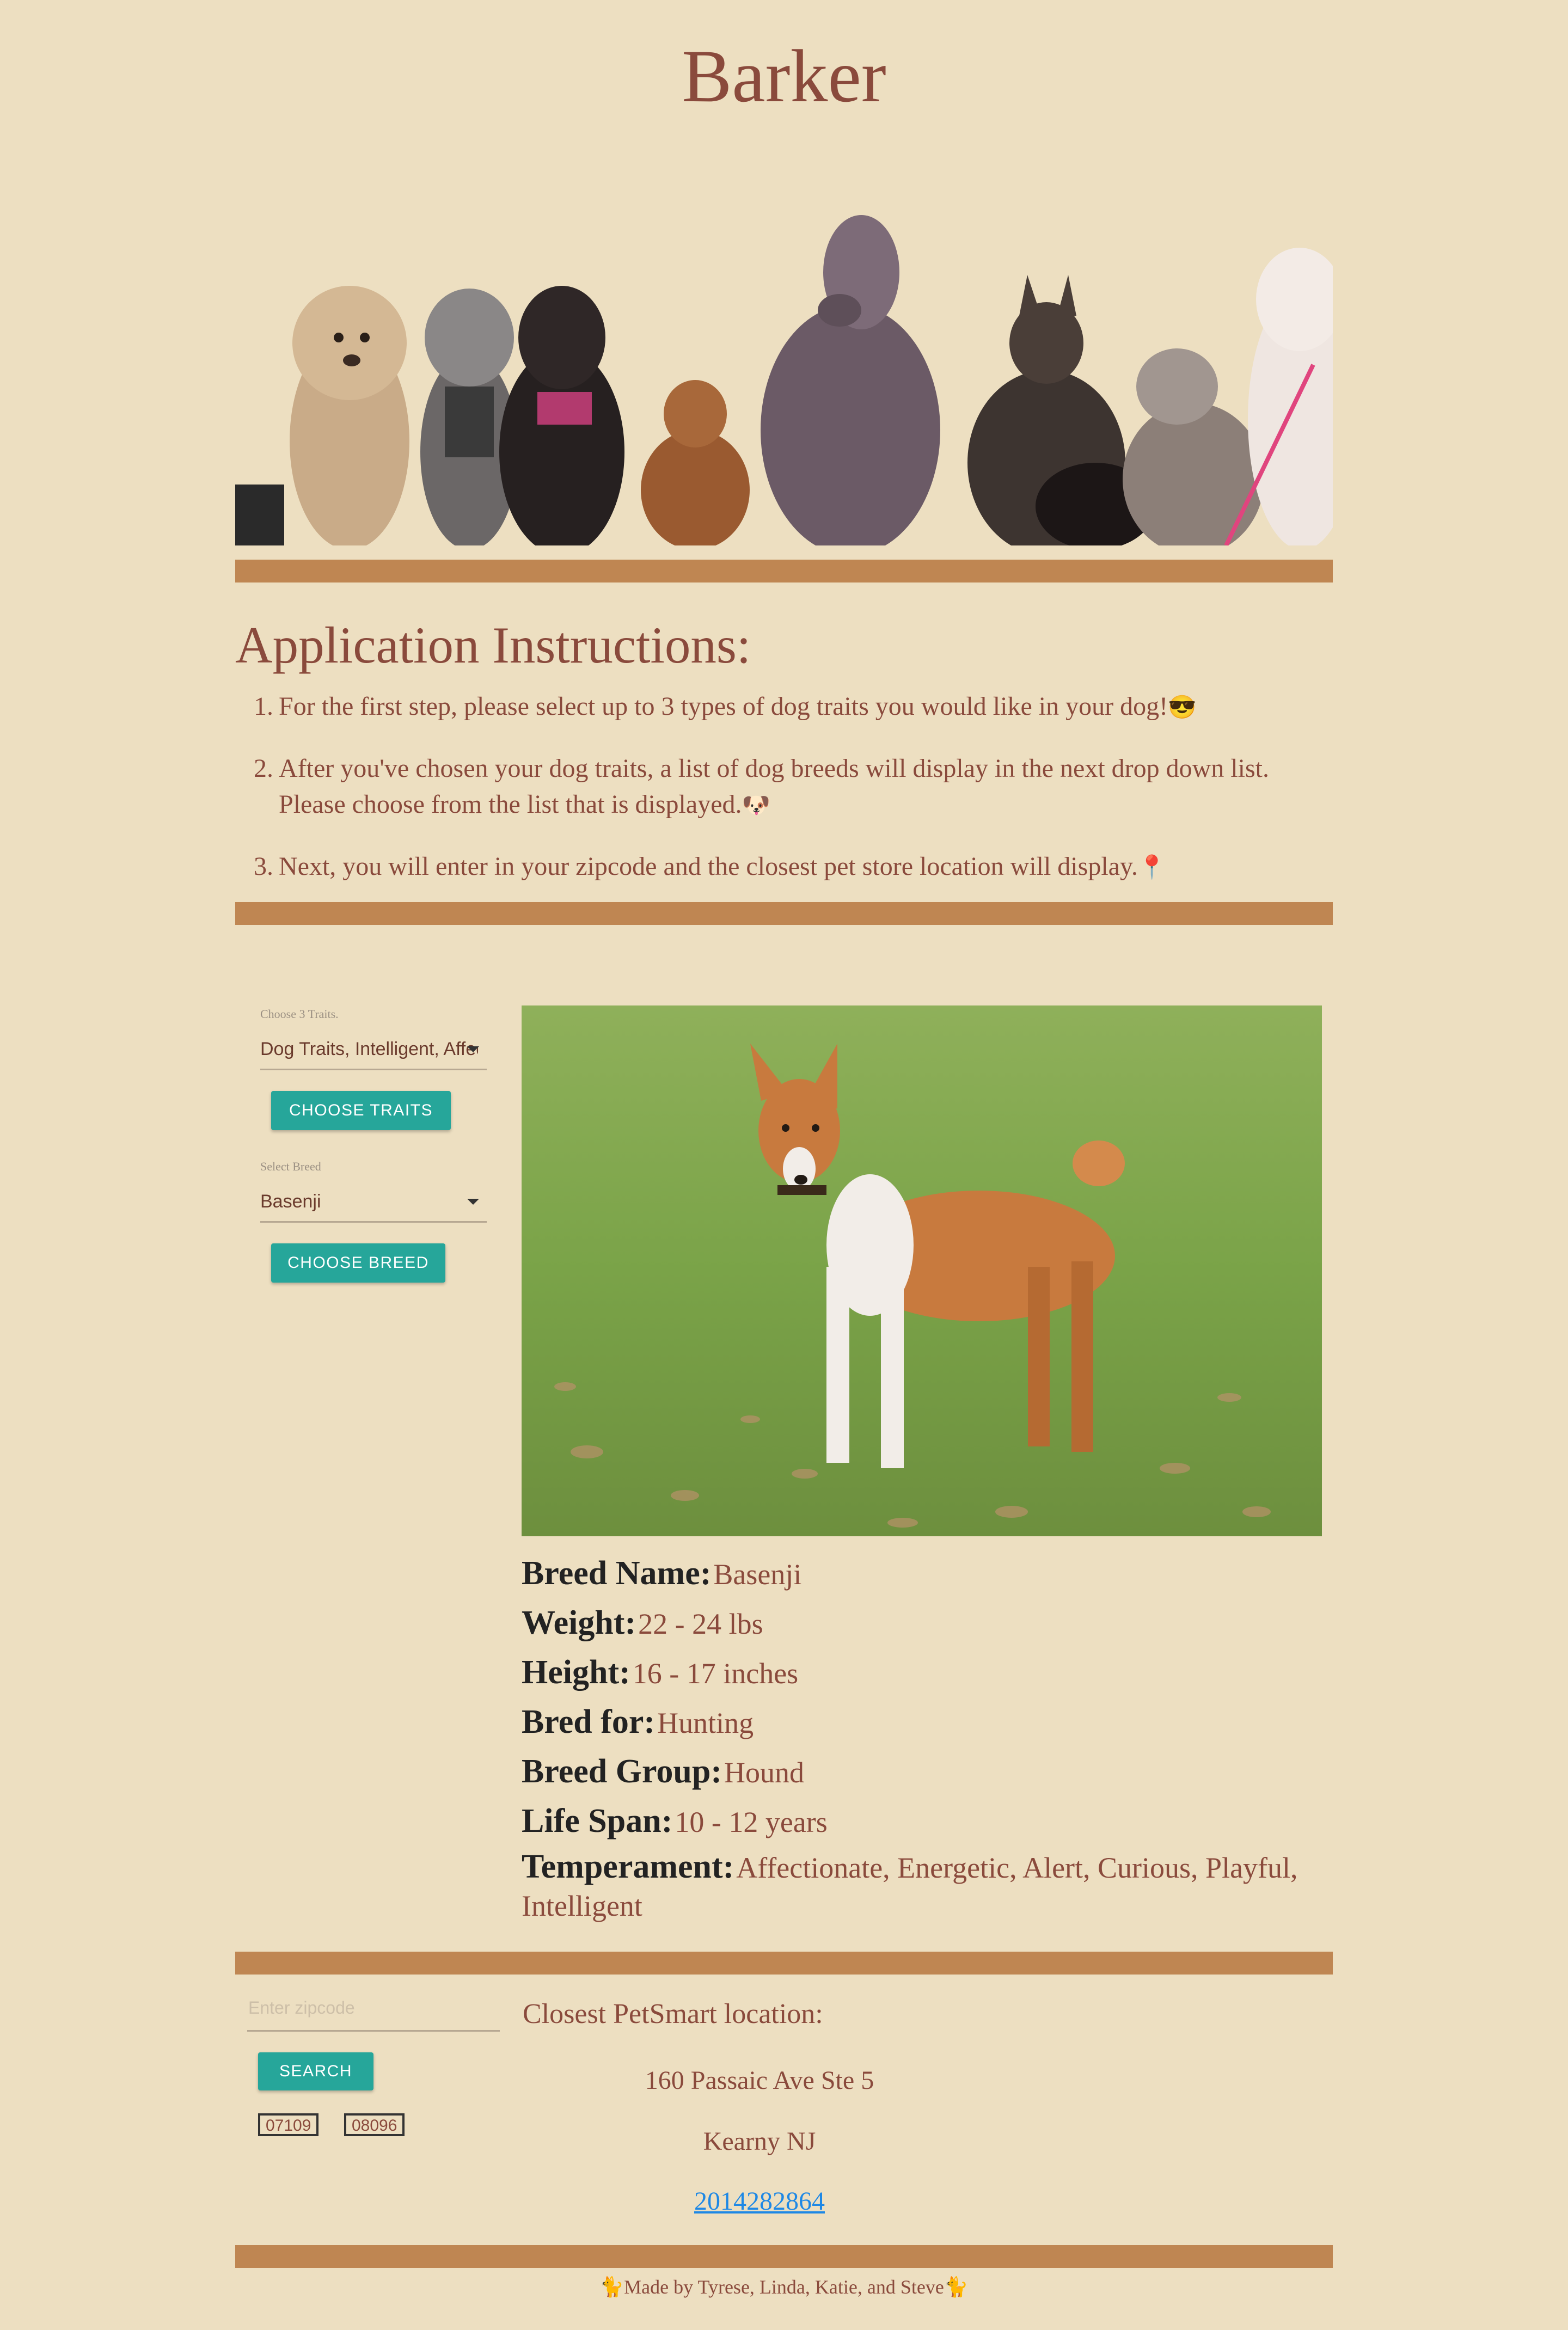 This screenshot has width=1568, height=2330. What do you see at coordinates (784, 76) in the screenshot?
I see `page-title: Barker` at bounding box center [784, 76].